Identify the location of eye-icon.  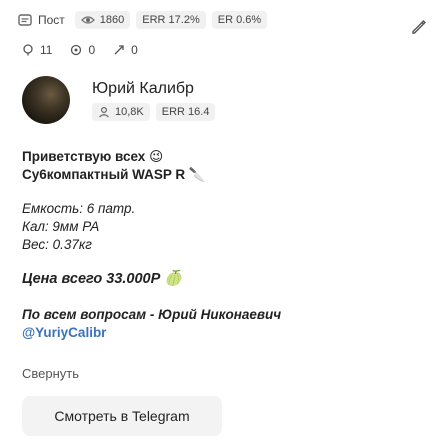
(87, 20).